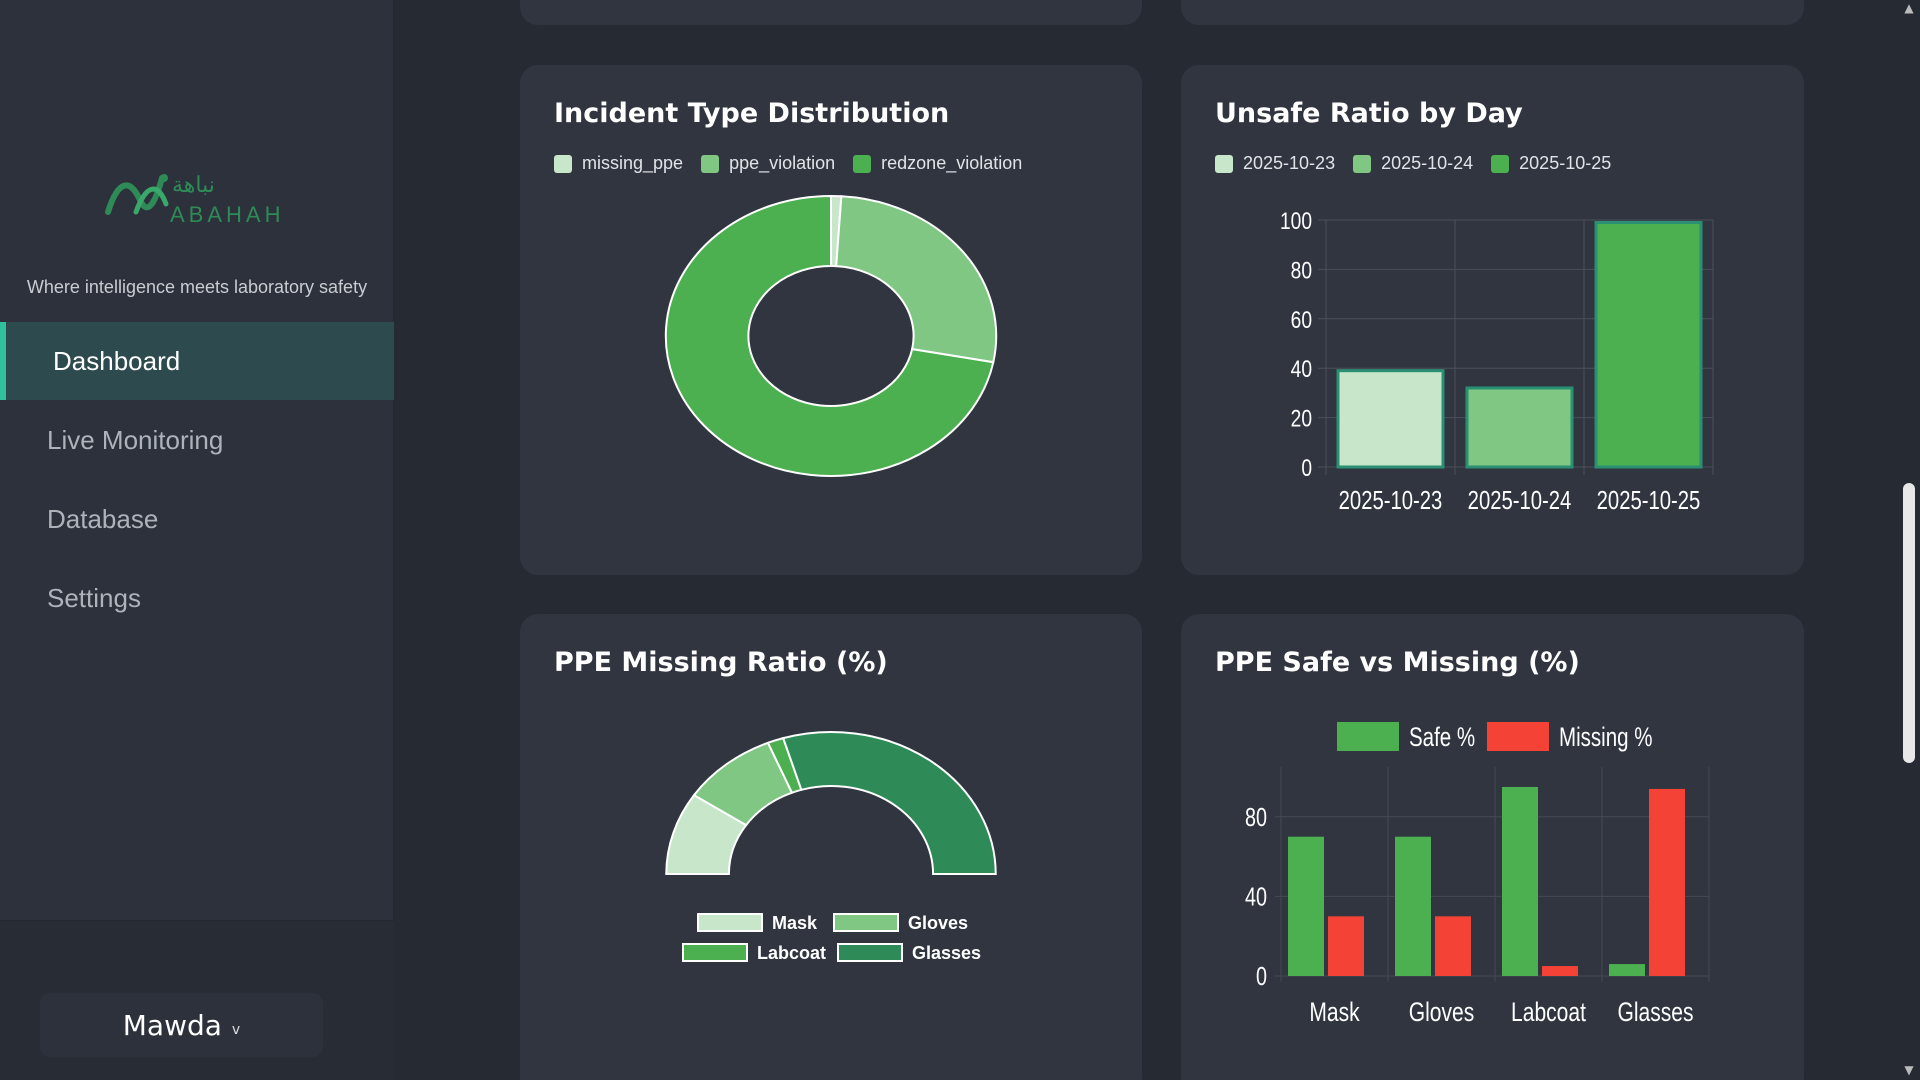 This screenshot has width=1920, height=1080. Describe the element at coordinates (94, 597) in the screenshot. I see `nav-item-label: Settings` at that location.